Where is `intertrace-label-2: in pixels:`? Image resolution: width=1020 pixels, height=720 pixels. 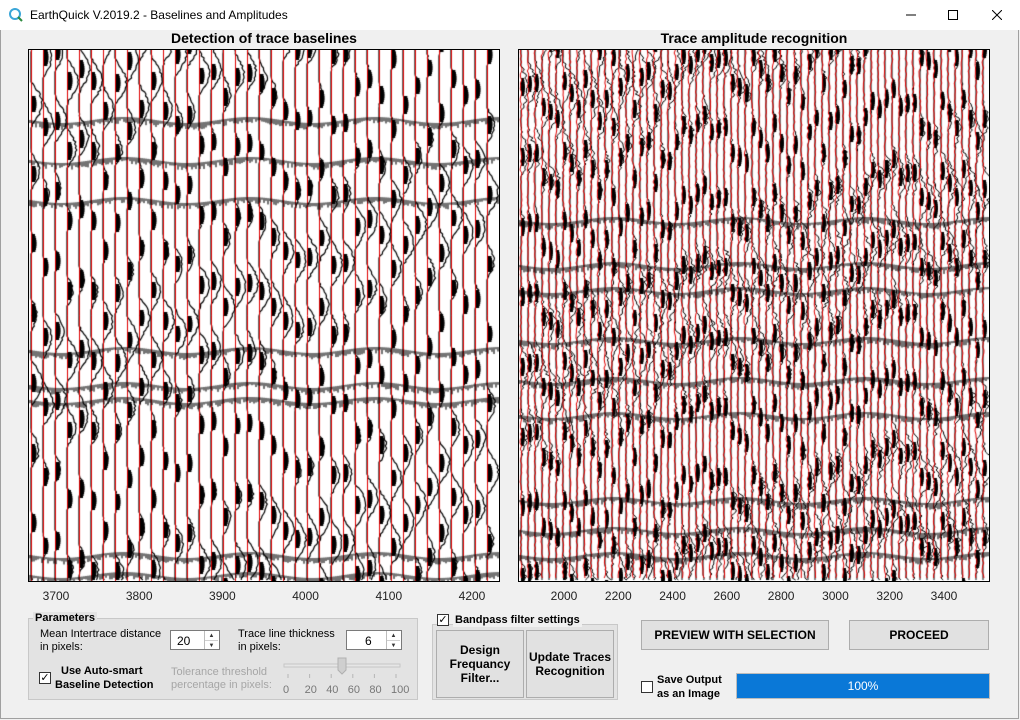 intertrace-label-2: in pixels: is located at coordinates (61, 647).